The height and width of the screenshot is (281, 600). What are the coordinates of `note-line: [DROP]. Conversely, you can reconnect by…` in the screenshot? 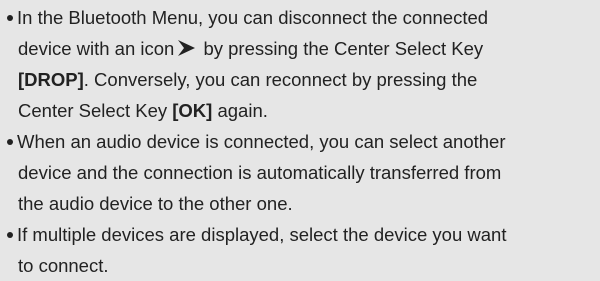 It's located at (300, 79).